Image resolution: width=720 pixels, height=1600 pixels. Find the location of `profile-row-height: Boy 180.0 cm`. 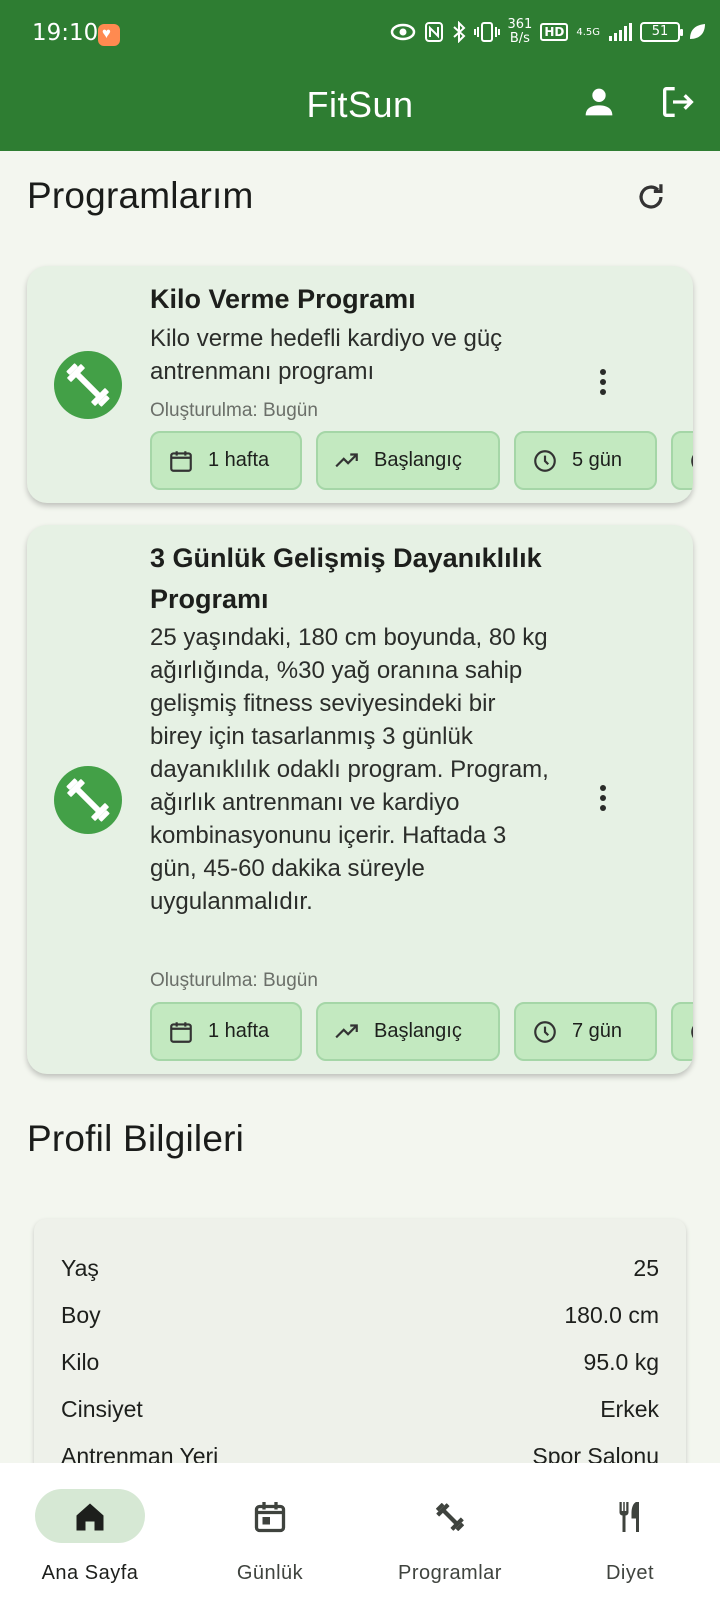

profile-row-height: Boy 180.0 cm is located at coordinates (360, 1315).